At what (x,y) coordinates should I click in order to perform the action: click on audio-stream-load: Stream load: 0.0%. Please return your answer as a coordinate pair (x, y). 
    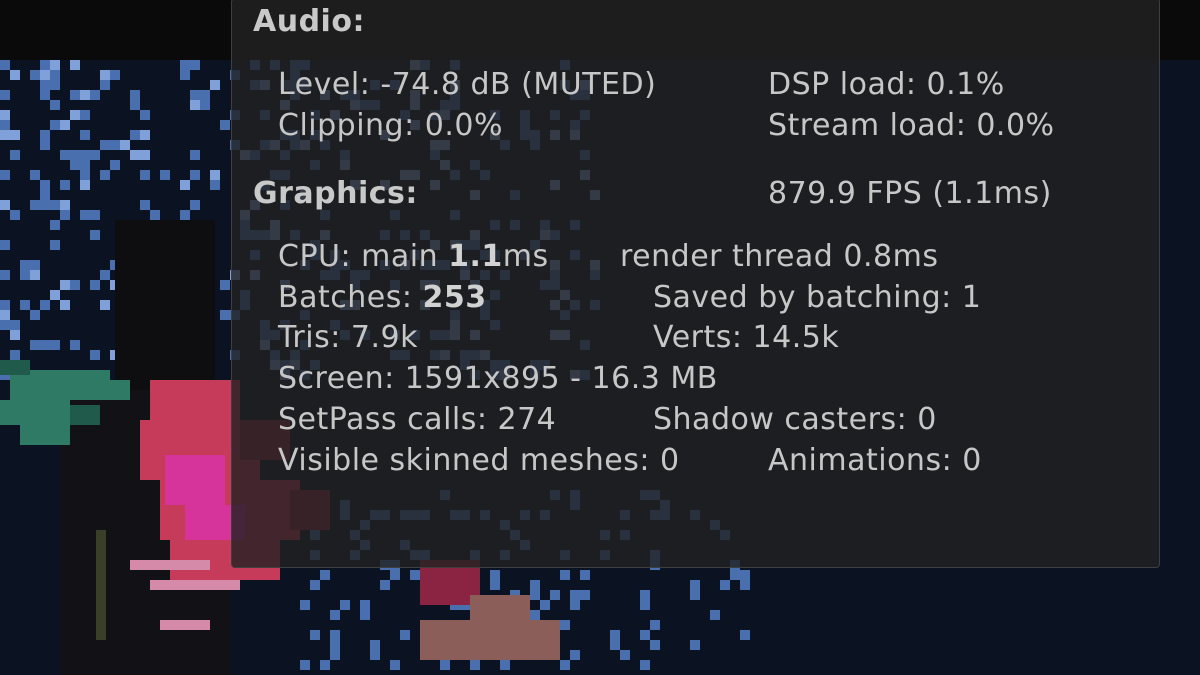
    Looking at the image, I should click on (911, 125).